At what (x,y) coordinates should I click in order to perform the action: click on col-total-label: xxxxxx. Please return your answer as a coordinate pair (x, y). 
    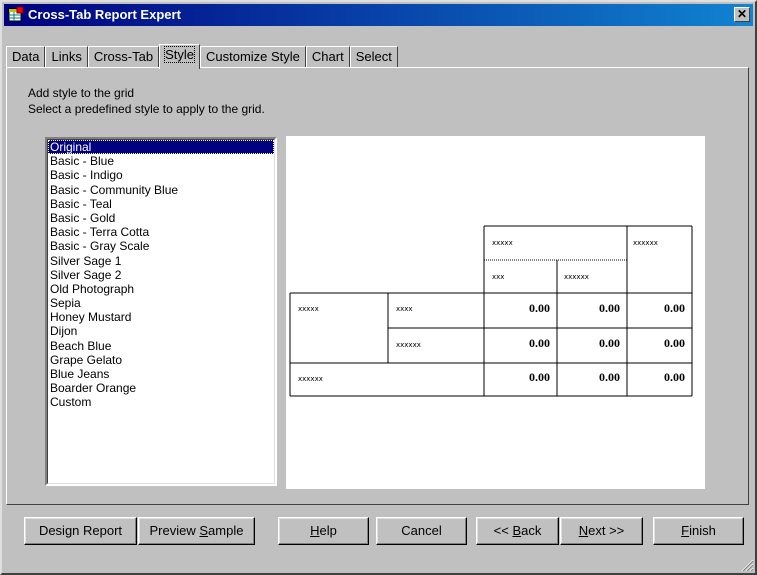
    Looking at the image, I should click on (645, 243).